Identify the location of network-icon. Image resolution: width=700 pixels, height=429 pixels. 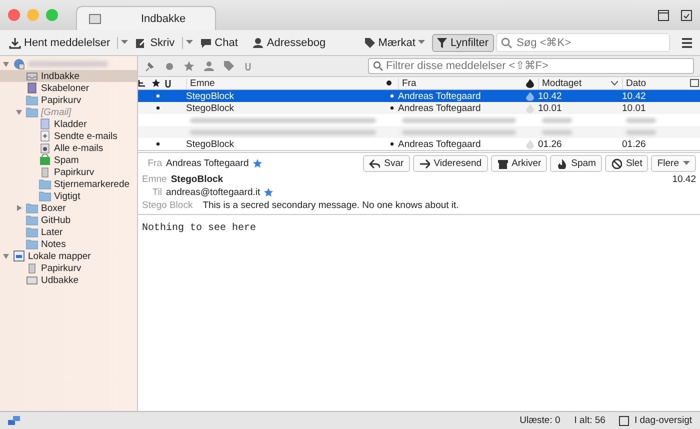
(14, 421).